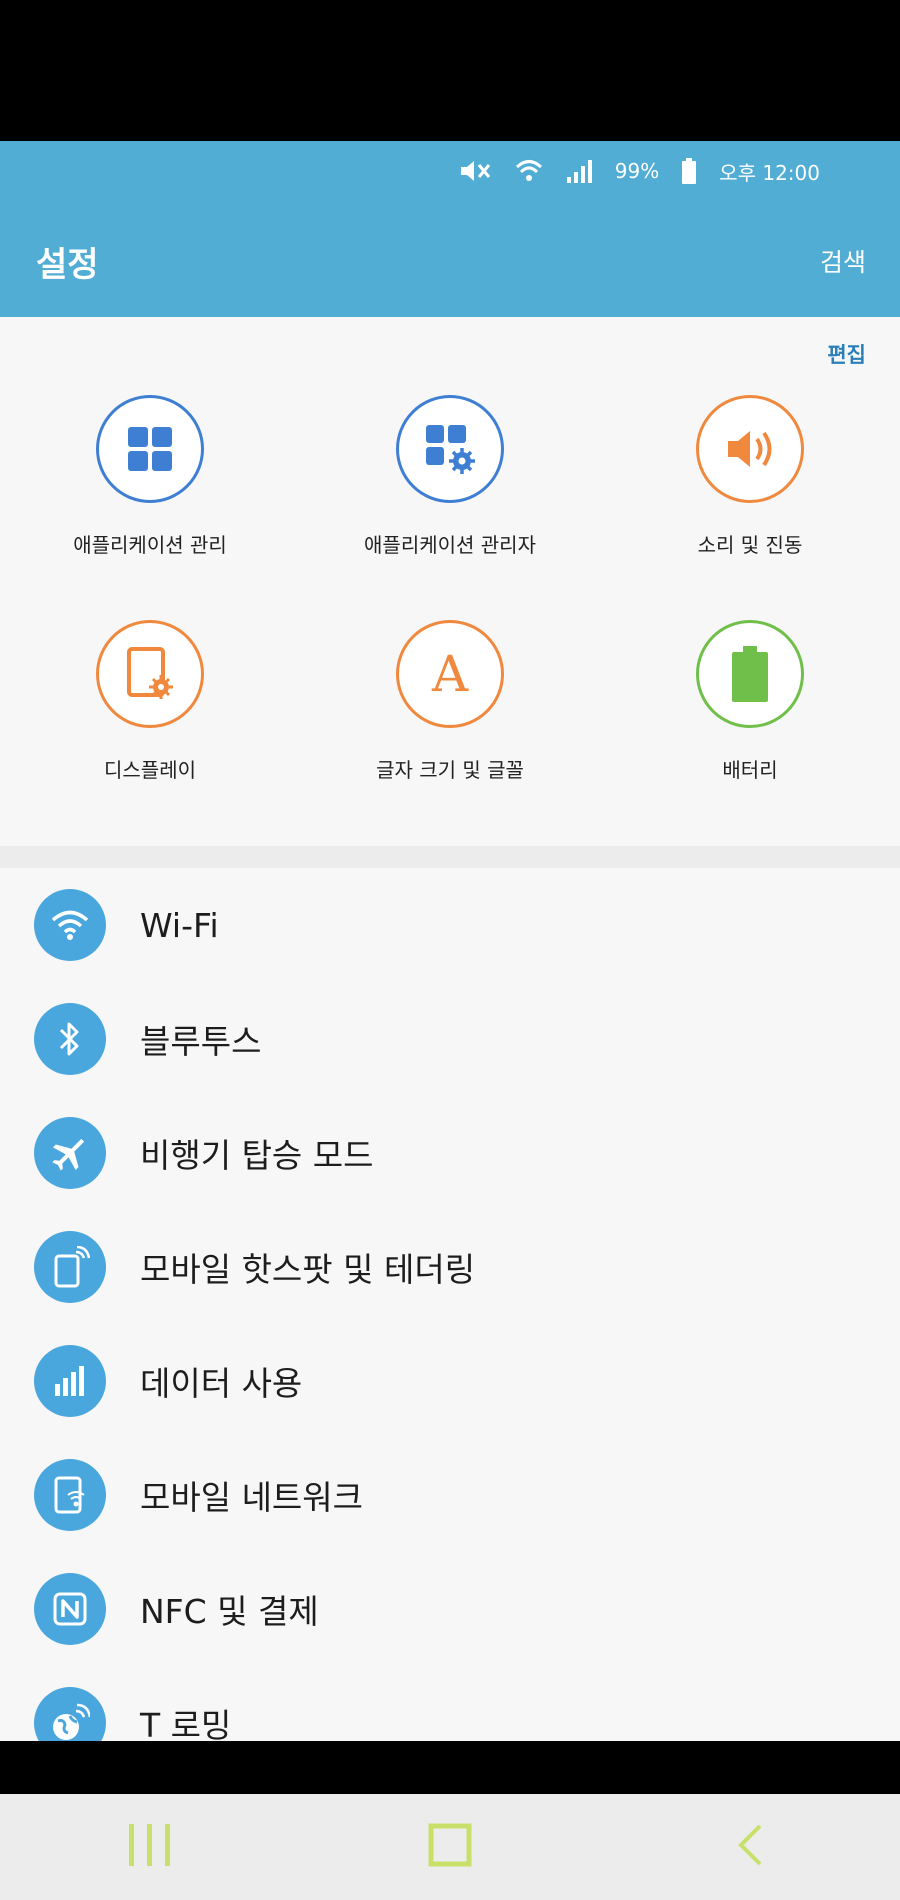 The width and height of the screenshot is (900, 1900). I want to click on quick-tile-font: A 글자 크기 및 글꼴, so click(450, 720).